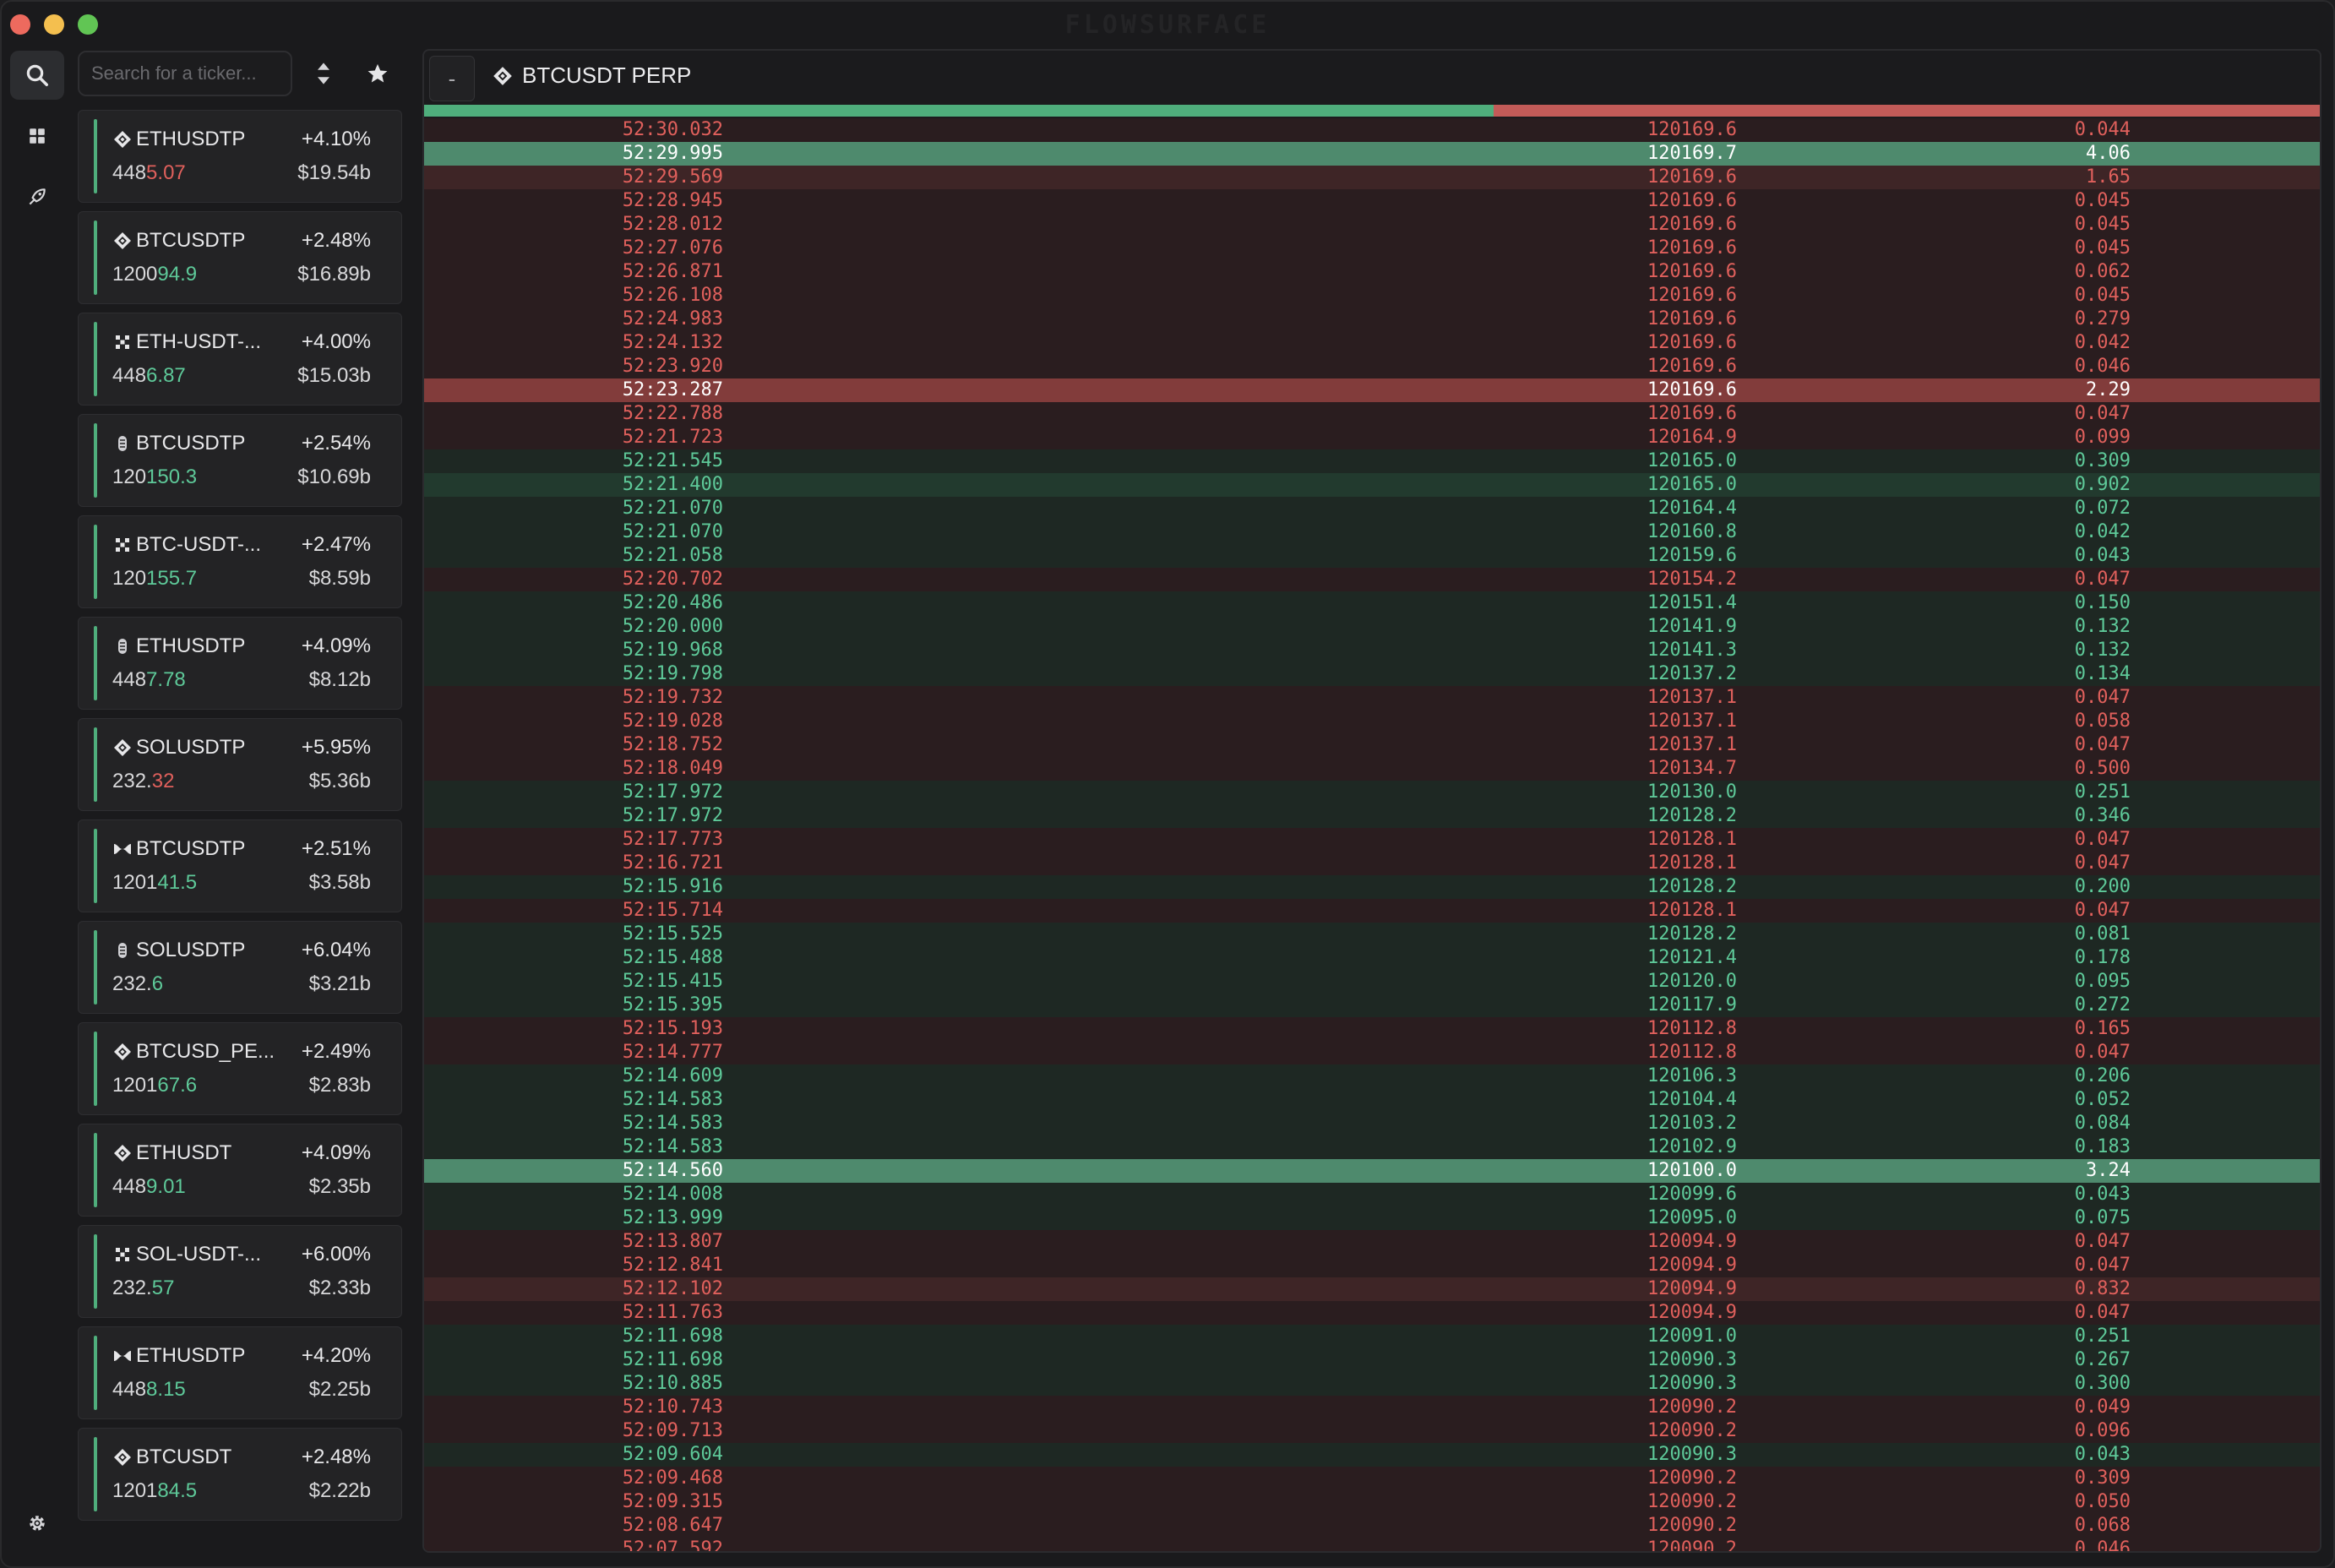 The height and width of the screenshot is (1568, 2335). What do you see at coordinates (240, 561) in the screenshot?
I see `ticker-card: BTC-USDT-... +2.47% 120155.7 $8.59b` at bounding box center [240, 561].